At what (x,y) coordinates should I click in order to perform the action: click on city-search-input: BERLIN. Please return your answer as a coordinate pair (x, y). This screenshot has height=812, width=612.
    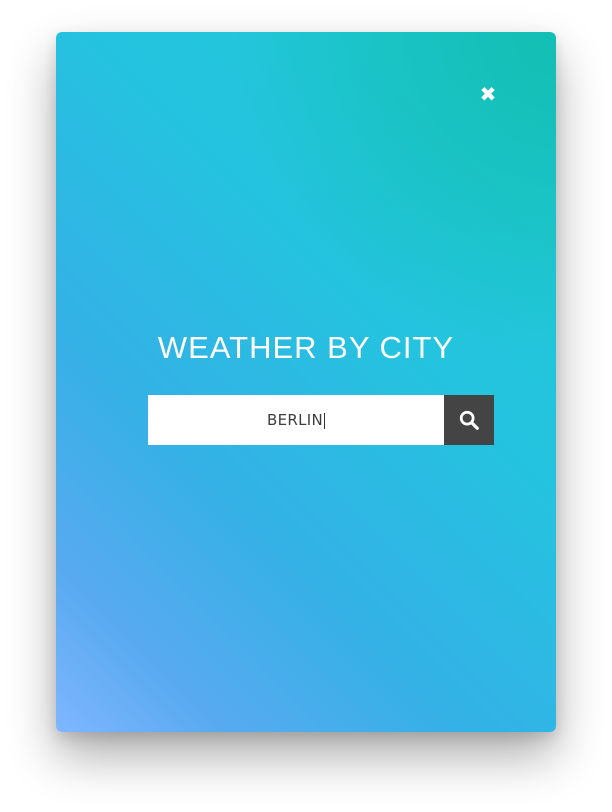
    Looking at the image, I should click on (296, 420).